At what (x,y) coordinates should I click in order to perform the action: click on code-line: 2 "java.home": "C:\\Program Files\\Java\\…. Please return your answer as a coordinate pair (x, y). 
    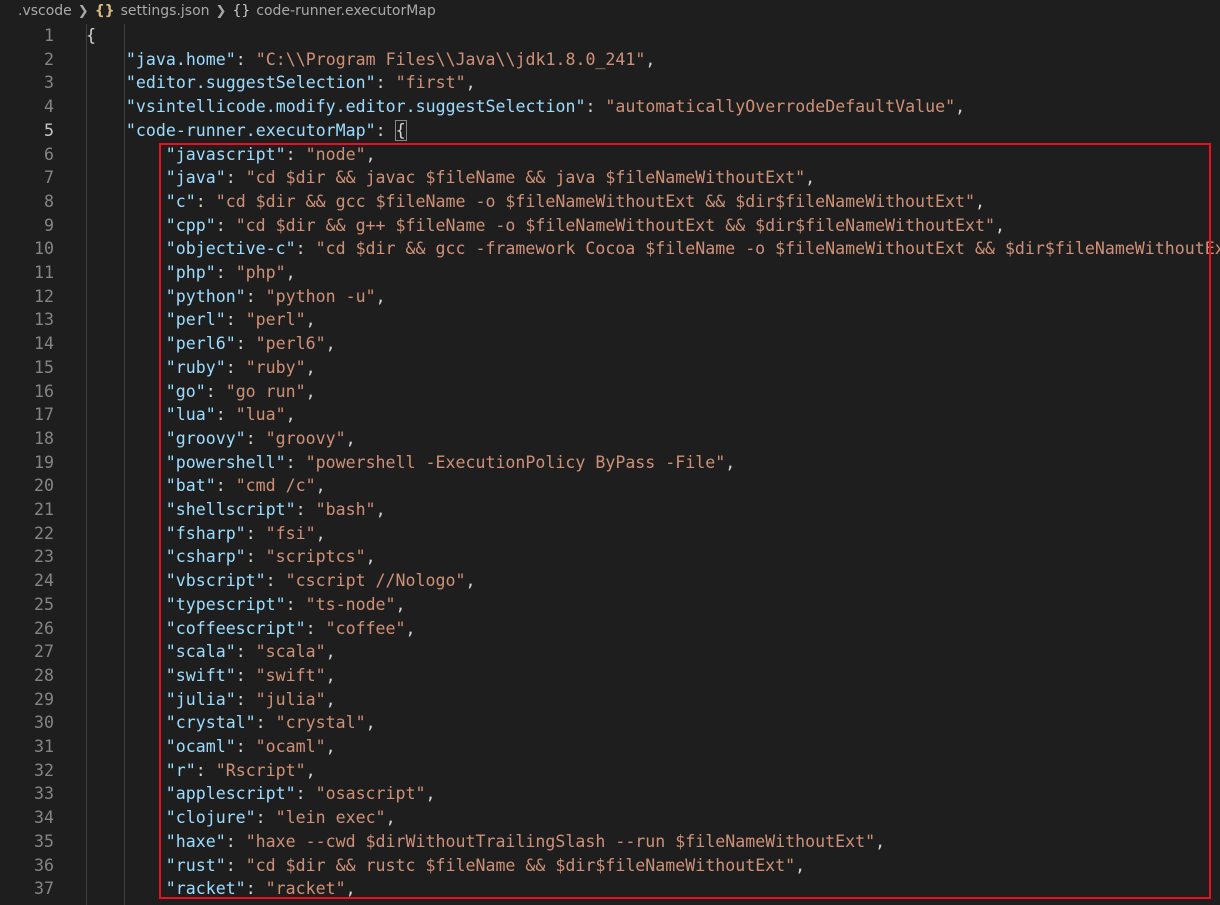
    Looking at the image, I should click on (610, 60).